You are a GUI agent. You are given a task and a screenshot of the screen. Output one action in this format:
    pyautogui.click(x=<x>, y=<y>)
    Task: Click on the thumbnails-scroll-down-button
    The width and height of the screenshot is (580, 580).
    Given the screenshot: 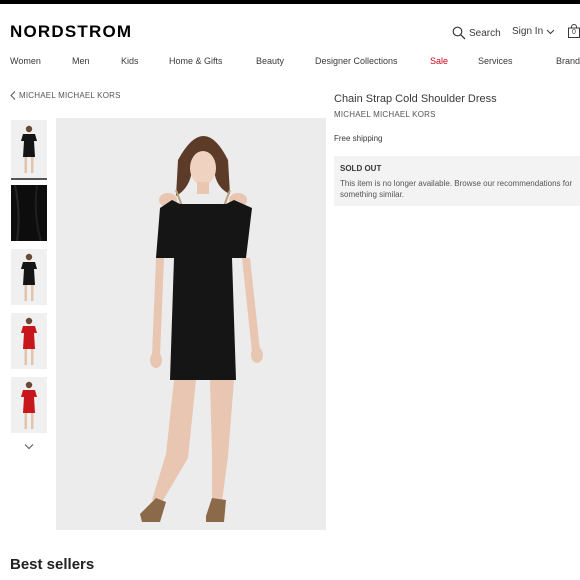 What is the action you would take?
    pyautogui.click(x=29, y=444)
    